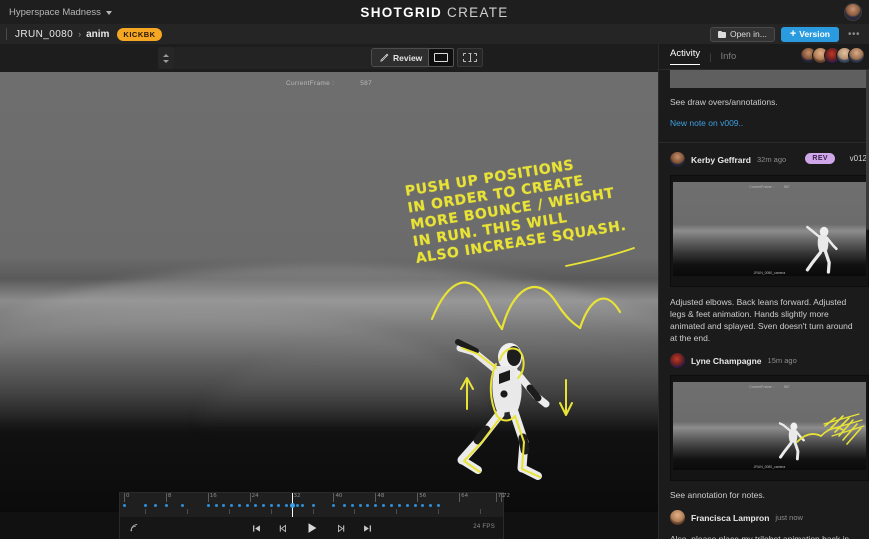  Describe the element at coordinates (764, 123) in the screenshot. I see `new-note-link-0: New note on v009..` at that location.